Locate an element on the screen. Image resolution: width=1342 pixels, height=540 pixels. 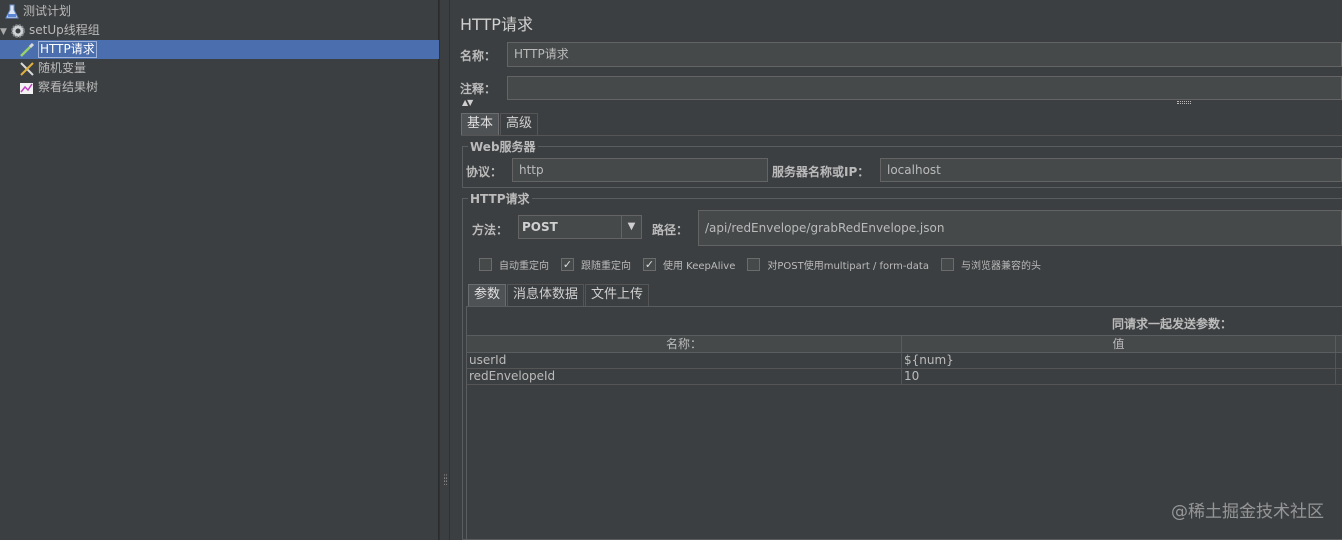
tab-body-data: 消息体数据 is located at coordinates (546, 295).